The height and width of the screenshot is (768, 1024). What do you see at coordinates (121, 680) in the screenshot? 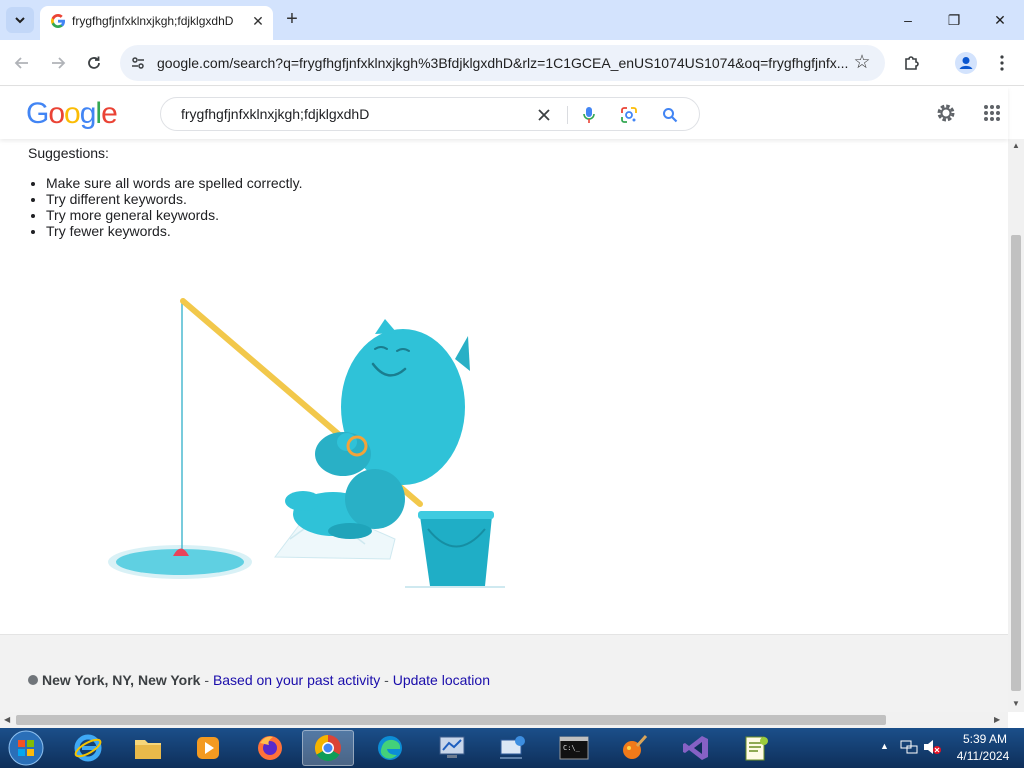
I see `location-name: New York, NY, New York` at bounding box center [121, 680].